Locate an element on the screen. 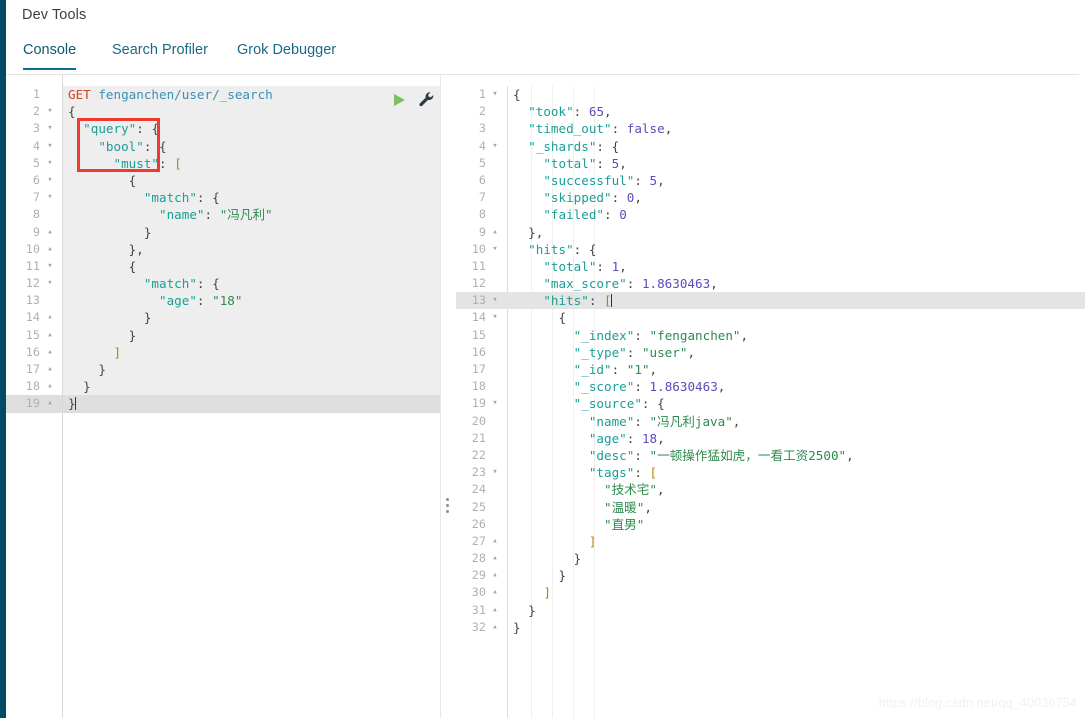  code-line: 12 "max_score": 1.8630463, is located at coordinates (770, 283).